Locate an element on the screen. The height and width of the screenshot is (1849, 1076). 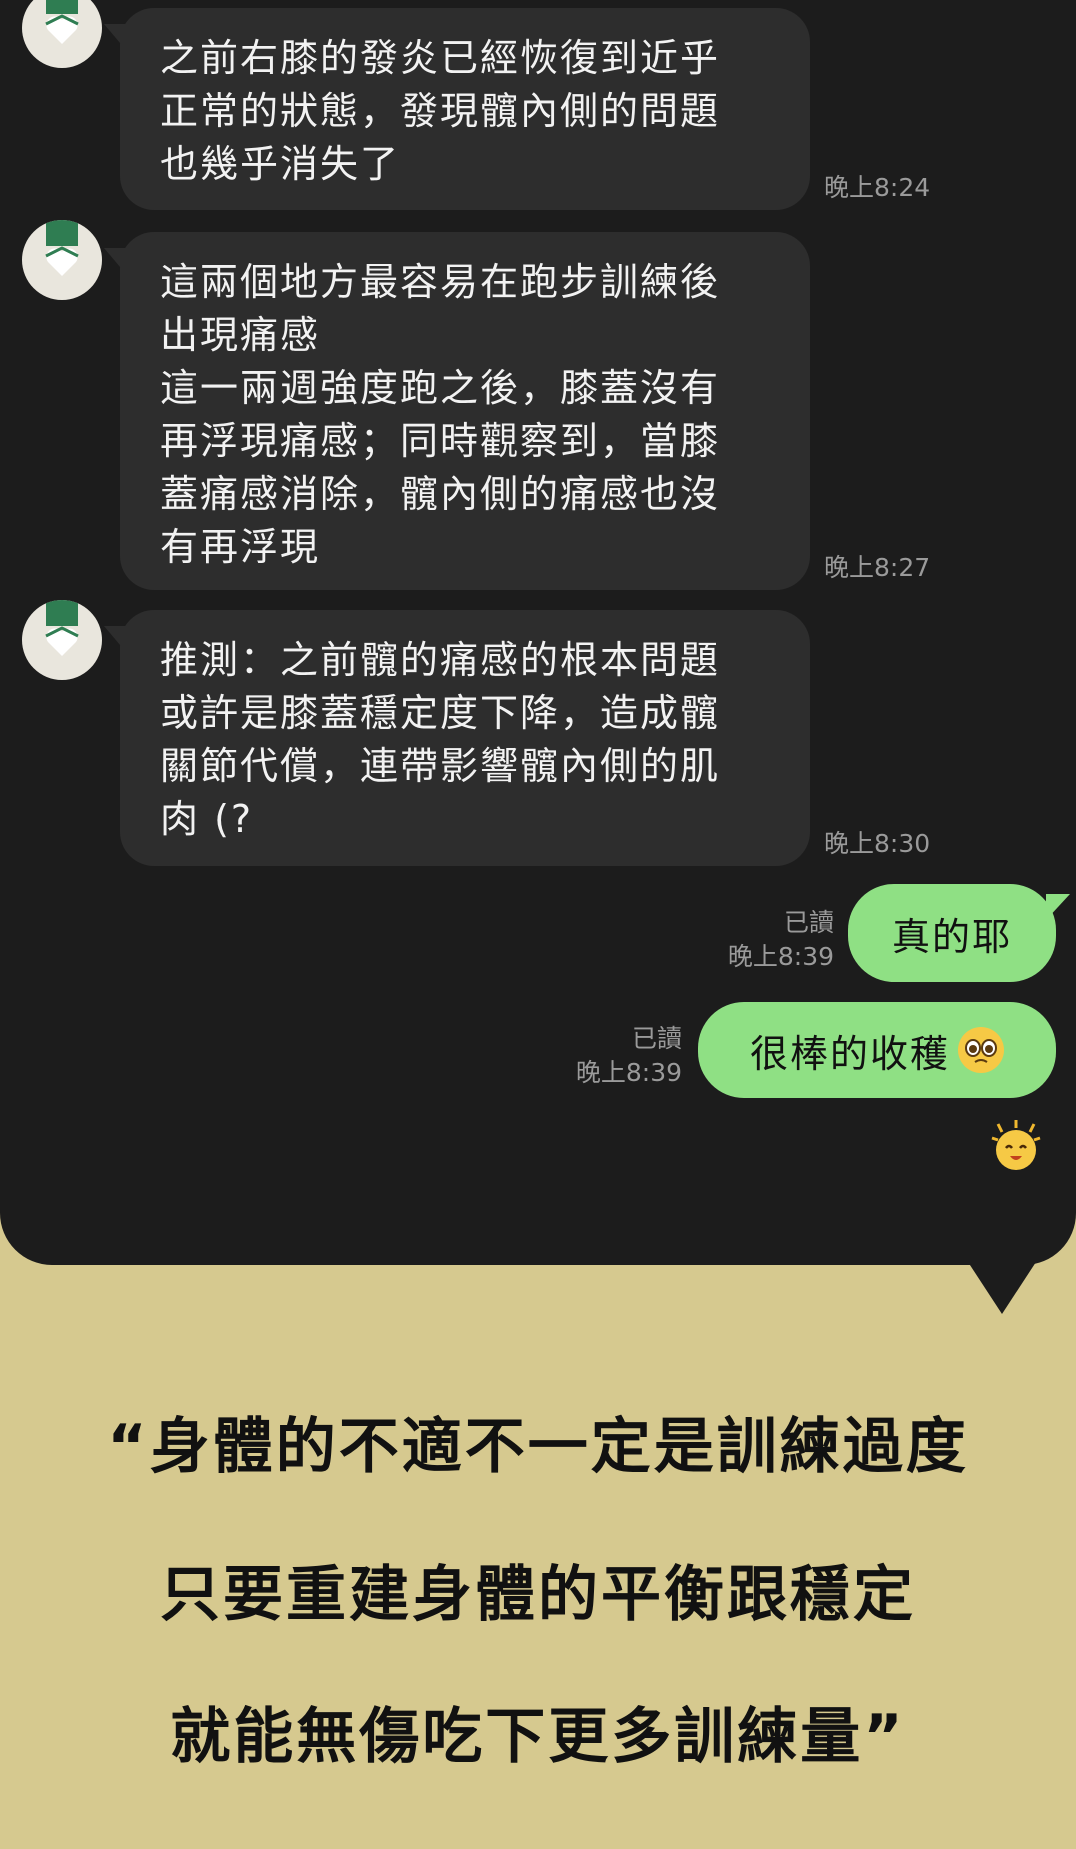
message-time: 晚上8:24 is located at coordinates (877, 187).